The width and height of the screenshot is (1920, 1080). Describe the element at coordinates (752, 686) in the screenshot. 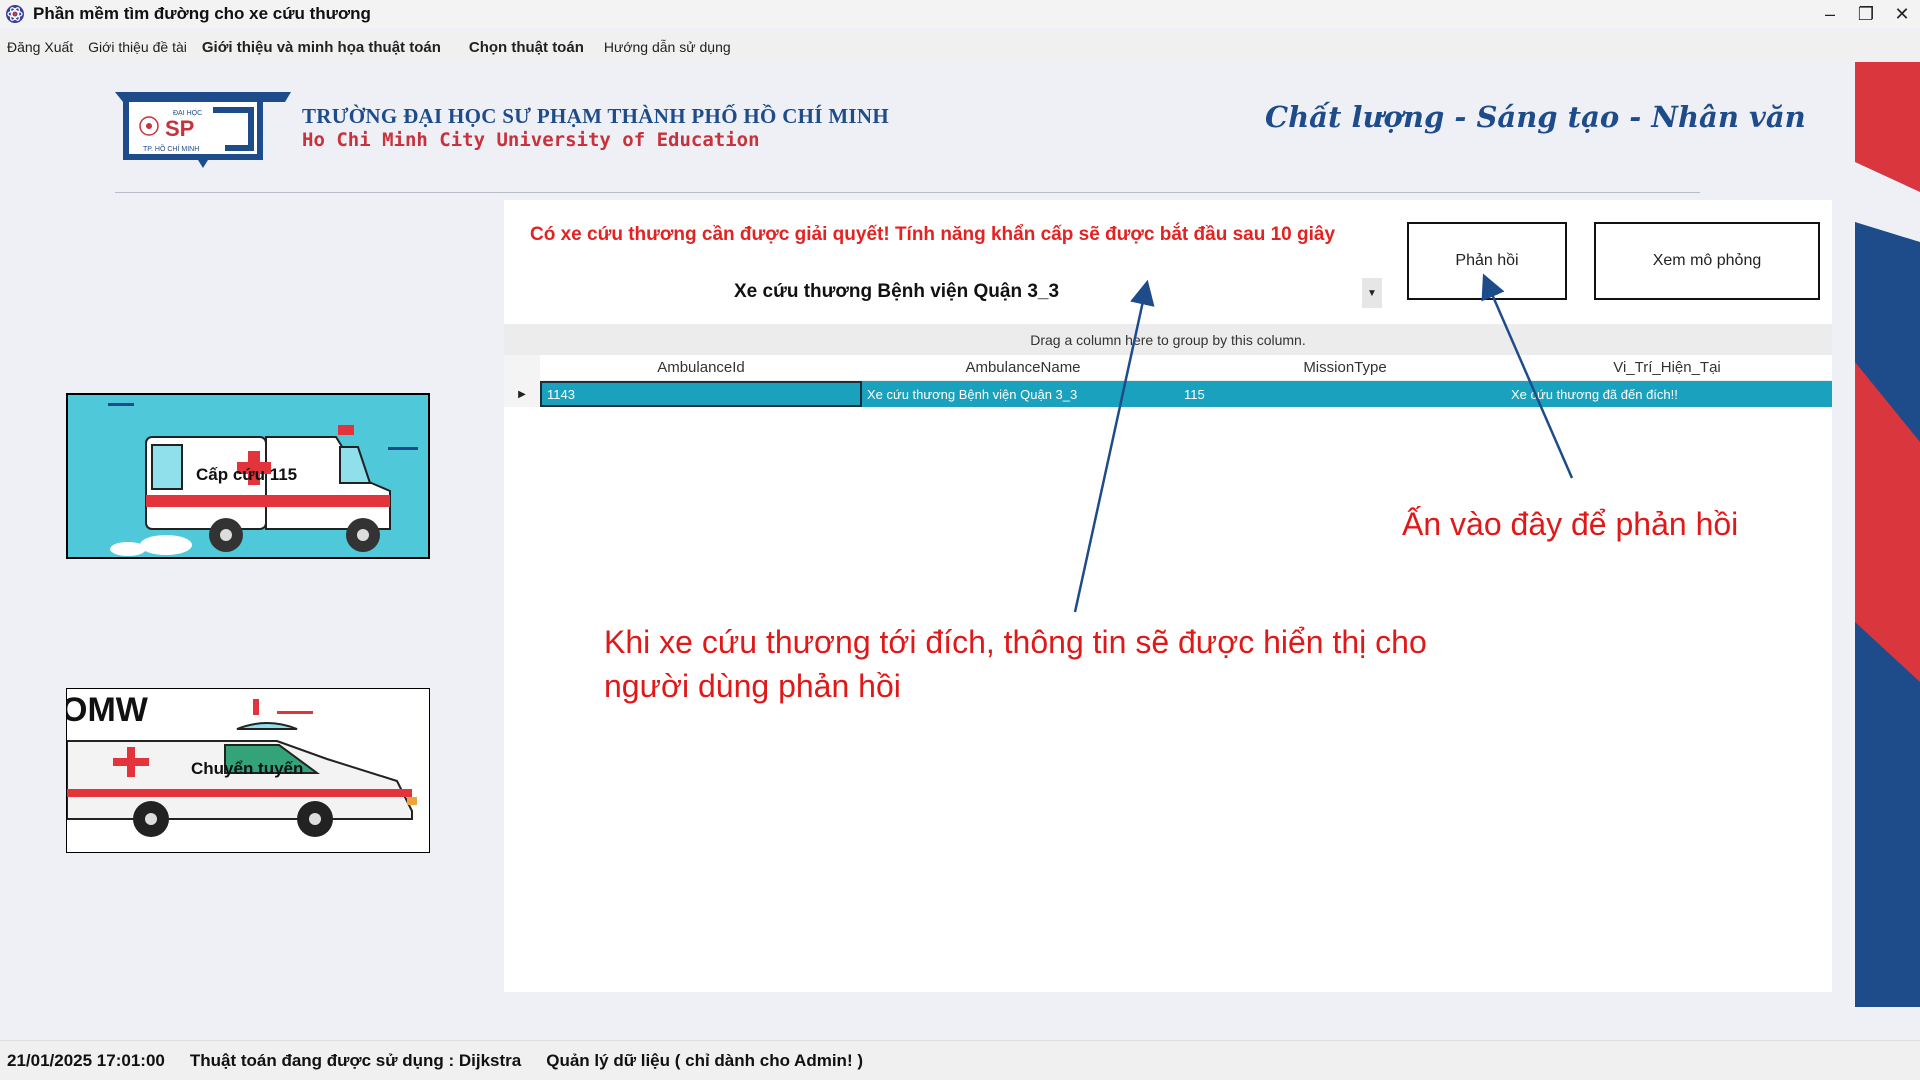

I see `arrival-annotation-line2: người dùng phản hồi` at that location.